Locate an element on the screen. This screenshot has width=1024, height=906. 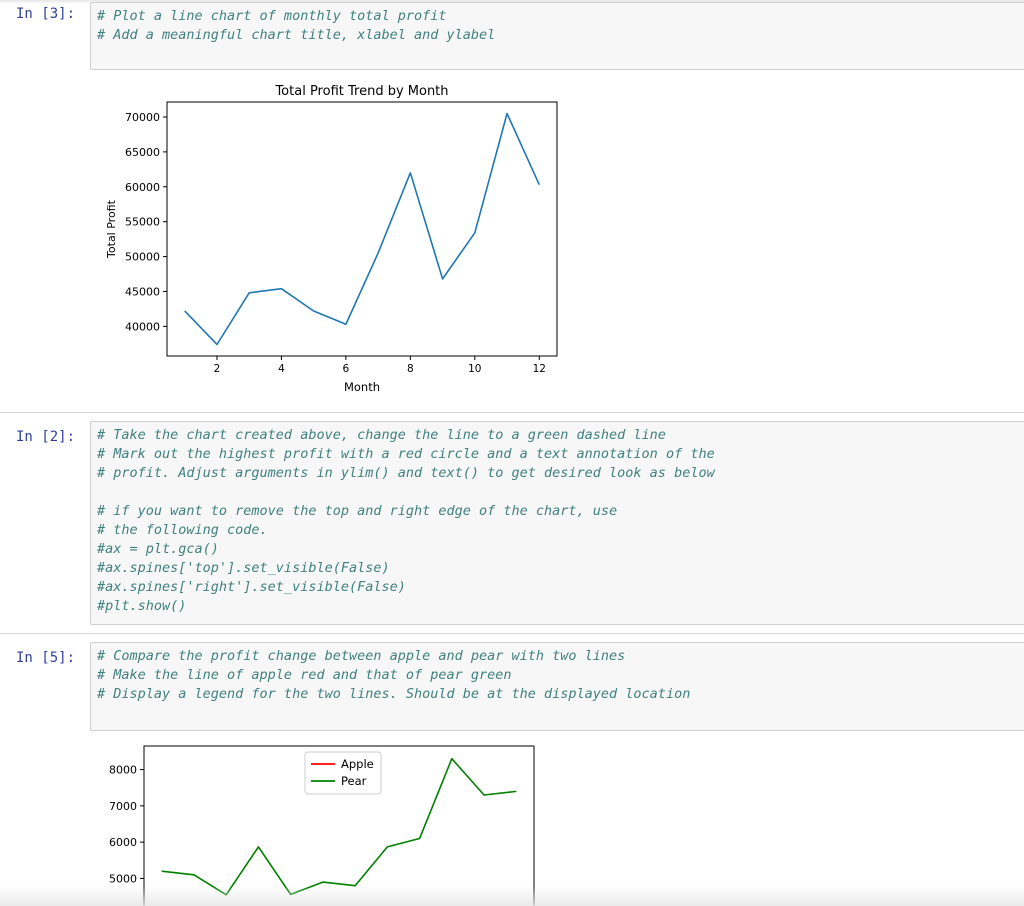
legend-label: Apple is located at coordinates (357, 764).